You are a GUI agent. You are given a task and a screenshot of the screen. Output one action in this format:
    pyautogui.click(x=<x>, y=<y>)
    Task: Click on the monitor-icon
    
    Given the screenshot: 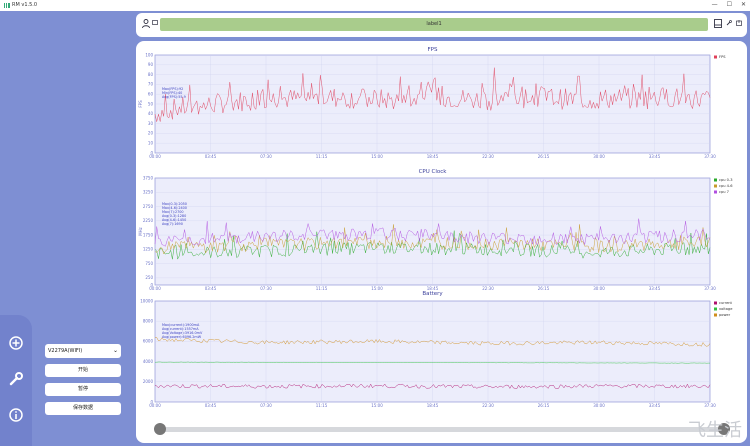 What is the action you would take?
    pyautogui.click(x=155, y=23)
    